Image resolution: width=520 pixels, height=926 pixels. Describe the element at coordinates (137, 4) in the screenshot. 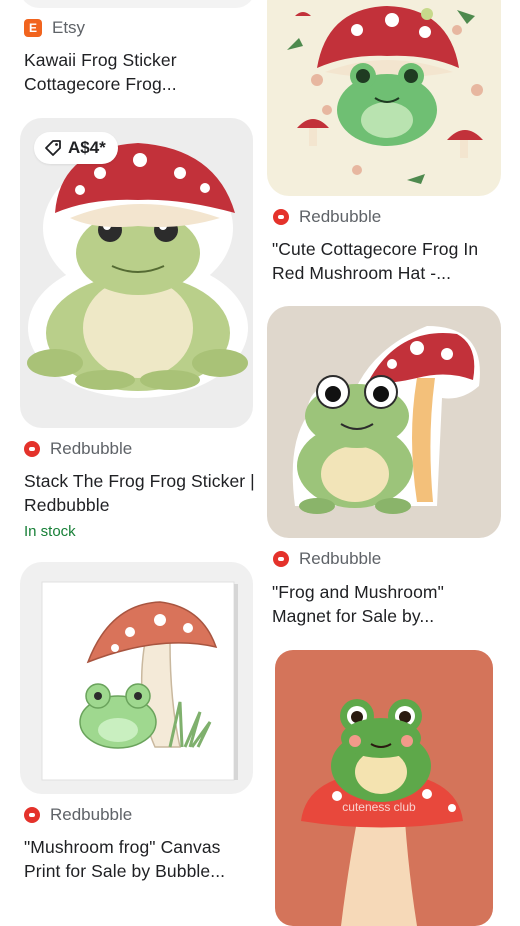

I see `product-image-kawaii-frog` at that location.